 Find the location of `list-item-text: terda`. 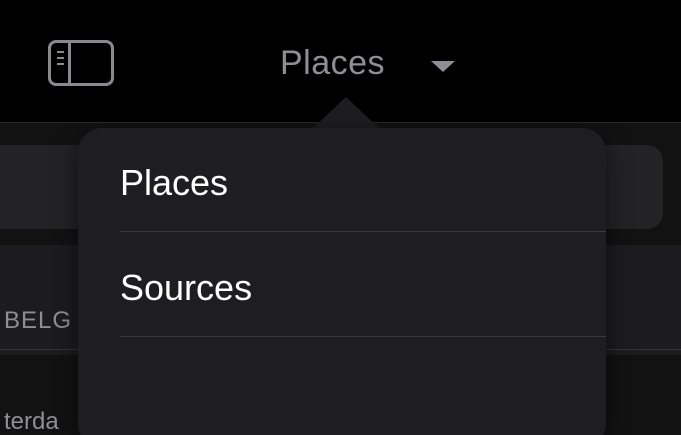

list-item-text: terda is located at coordinates (31, 421).